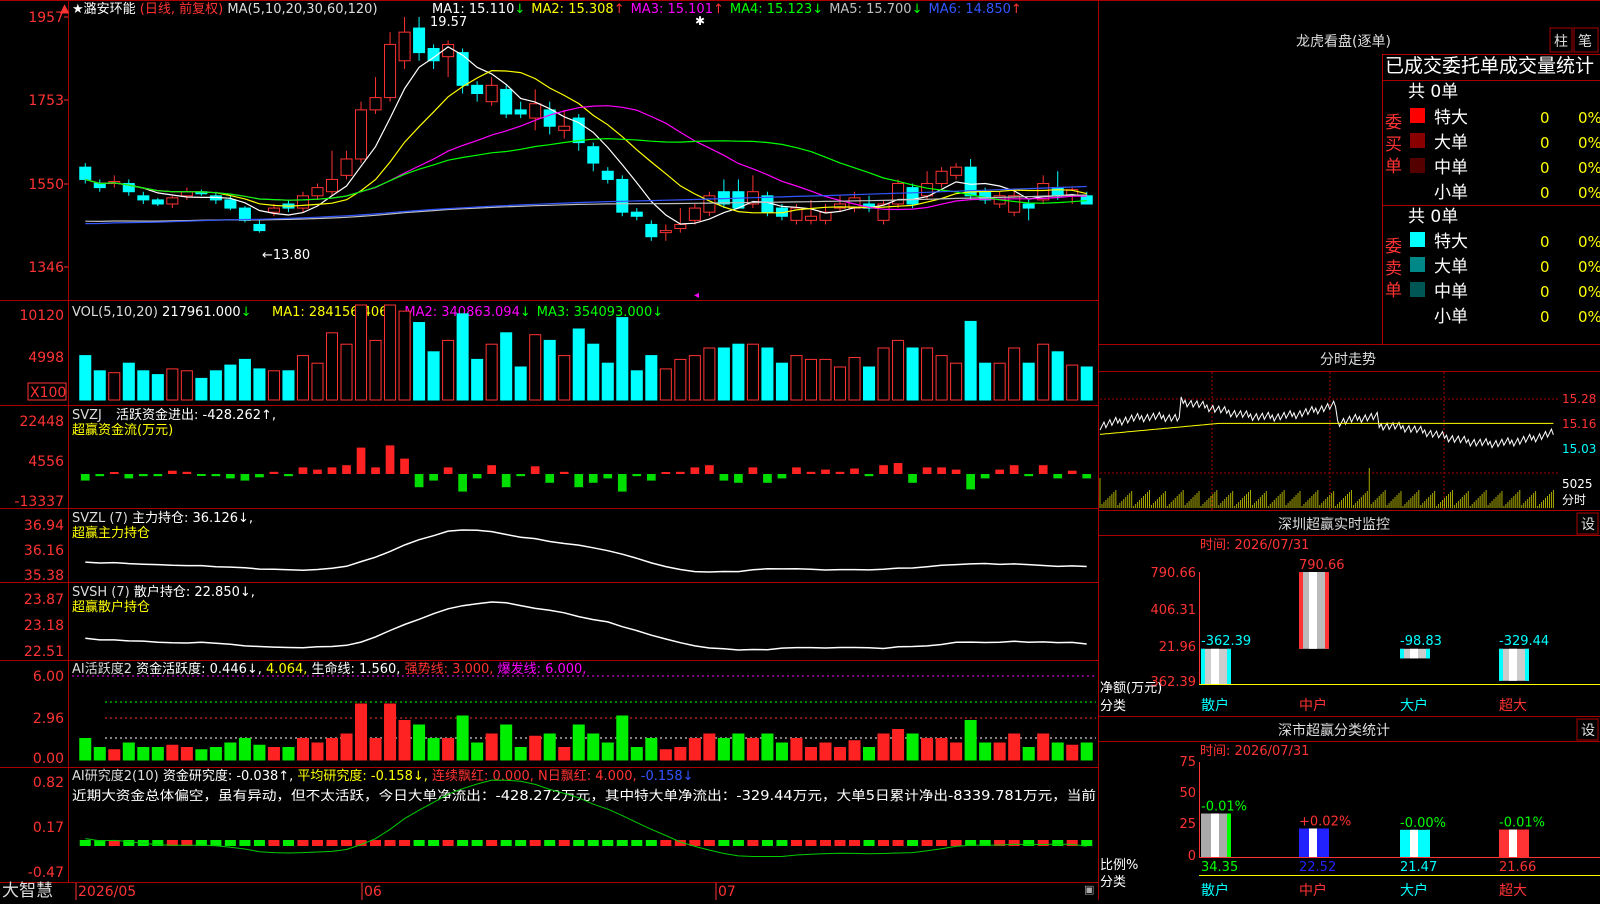 The image size is (1600, 904). Describe the element at coordinates (1393, 145) in the screenshot. I see `buy-side-label: 委 买 单` at that location.